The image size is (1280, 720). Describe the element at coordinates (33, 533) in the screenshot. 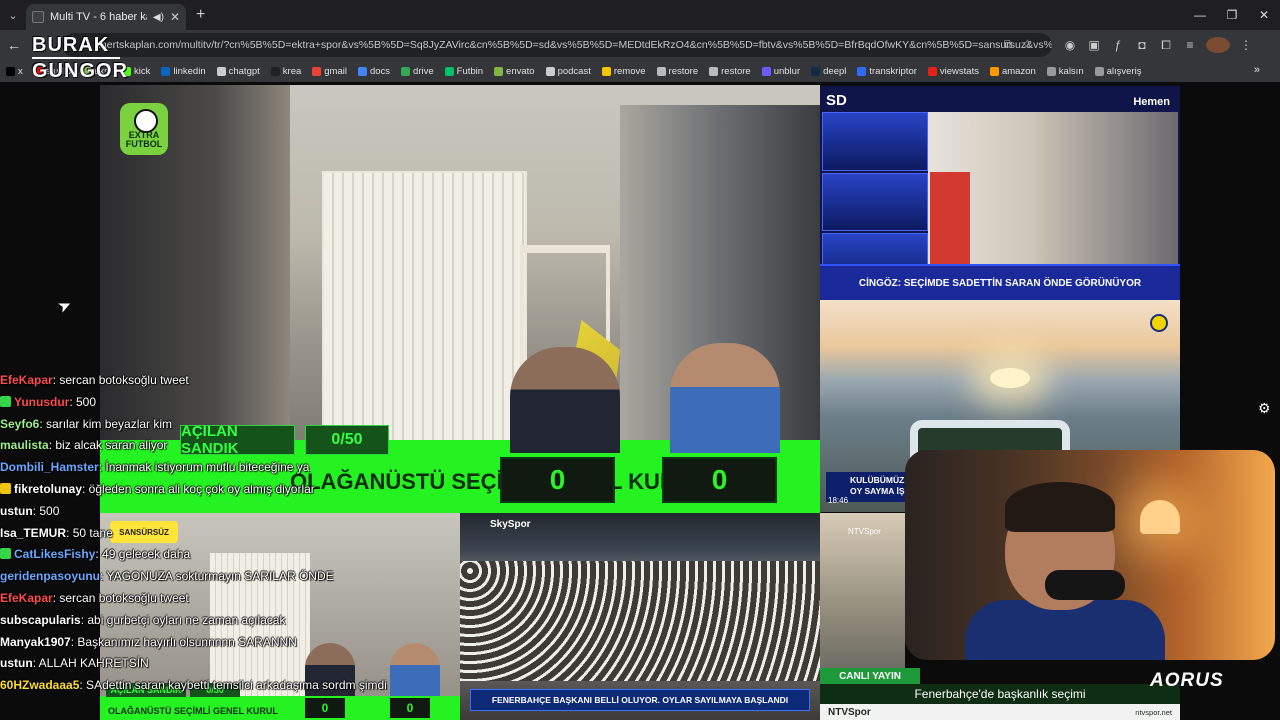

I see `chat-username: Isa_TEMUR` at that location.